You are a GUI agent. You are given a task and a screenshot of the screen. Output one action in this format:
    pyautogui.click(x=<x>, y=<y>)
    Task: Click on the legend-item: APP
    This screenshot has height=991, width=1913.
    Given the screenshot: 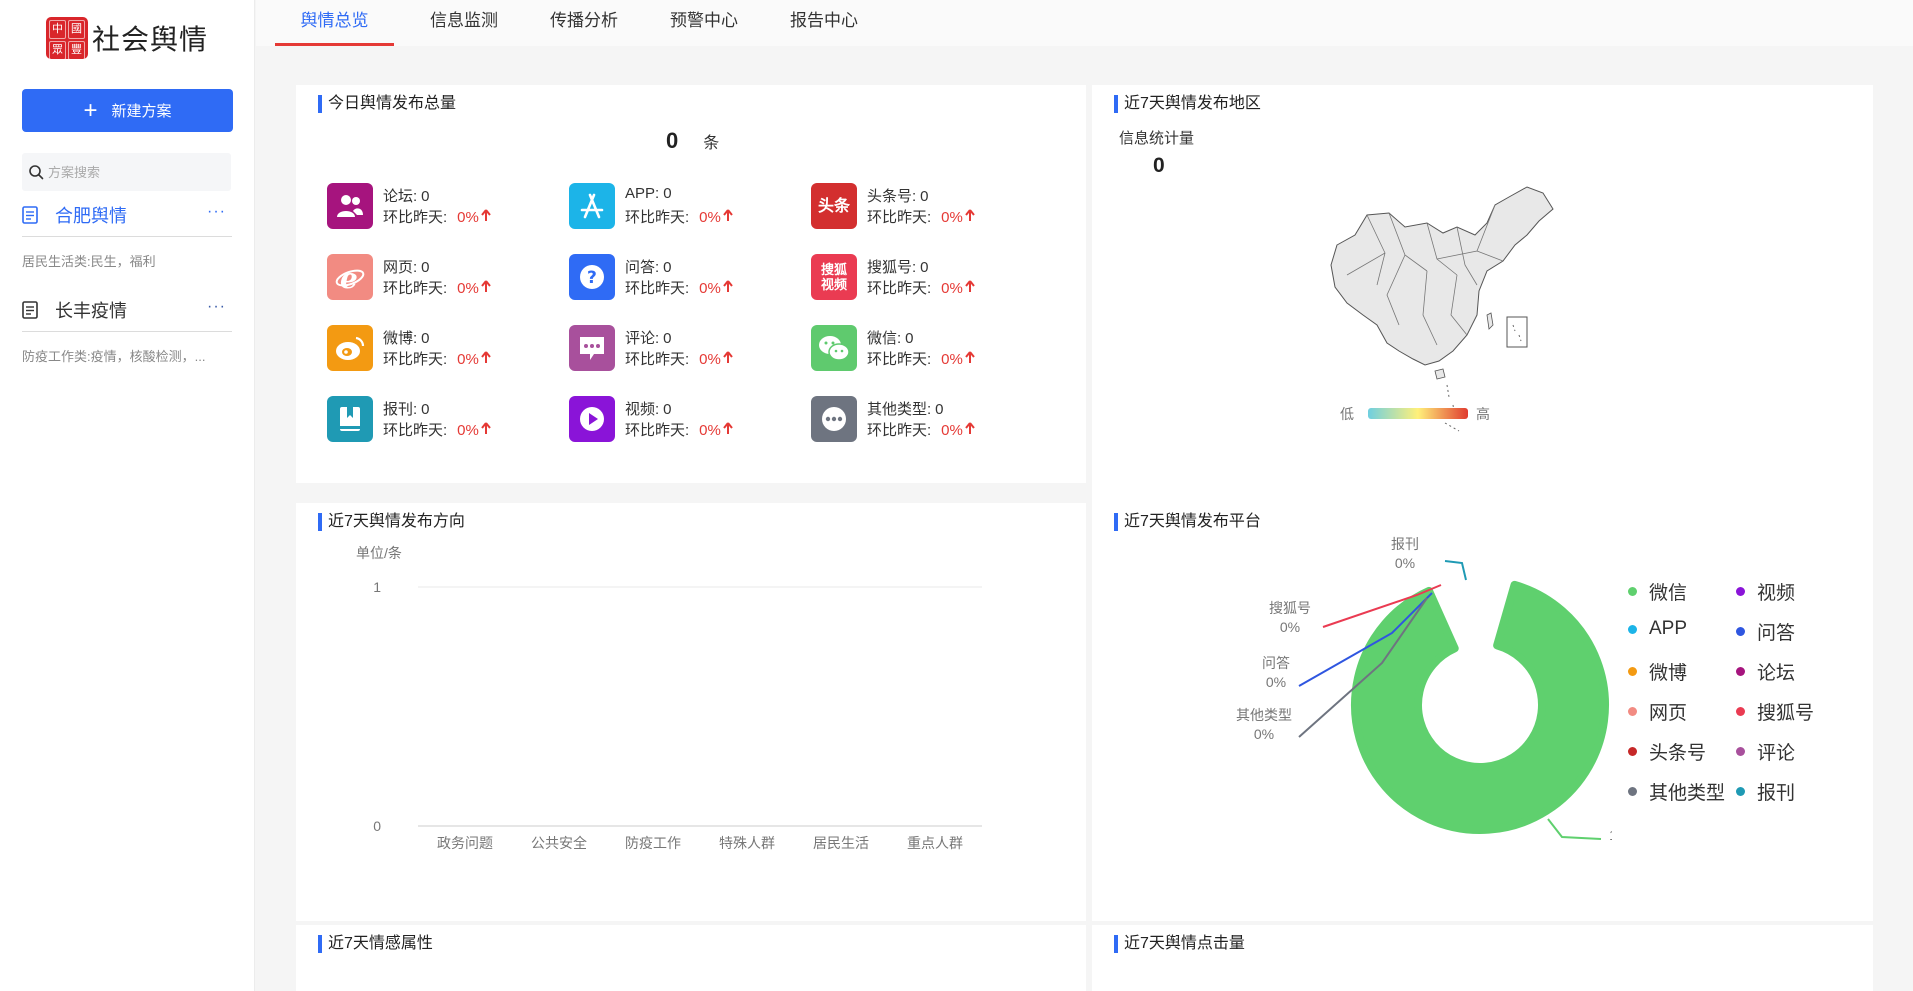 What is the action you would take?
    pyautogui.click(x=1657, y=629)
    